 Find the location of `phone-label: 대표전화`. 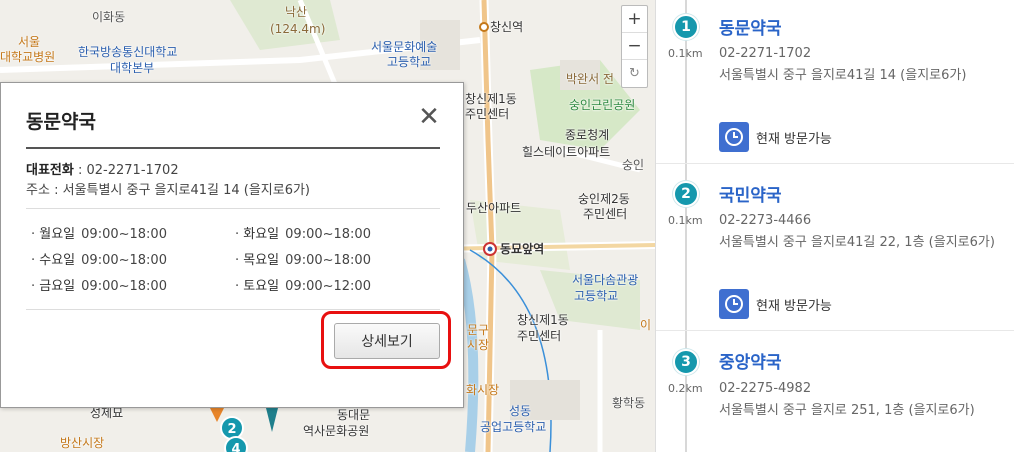

phone-label: 대표전화 is located at coordinates (50, 170).